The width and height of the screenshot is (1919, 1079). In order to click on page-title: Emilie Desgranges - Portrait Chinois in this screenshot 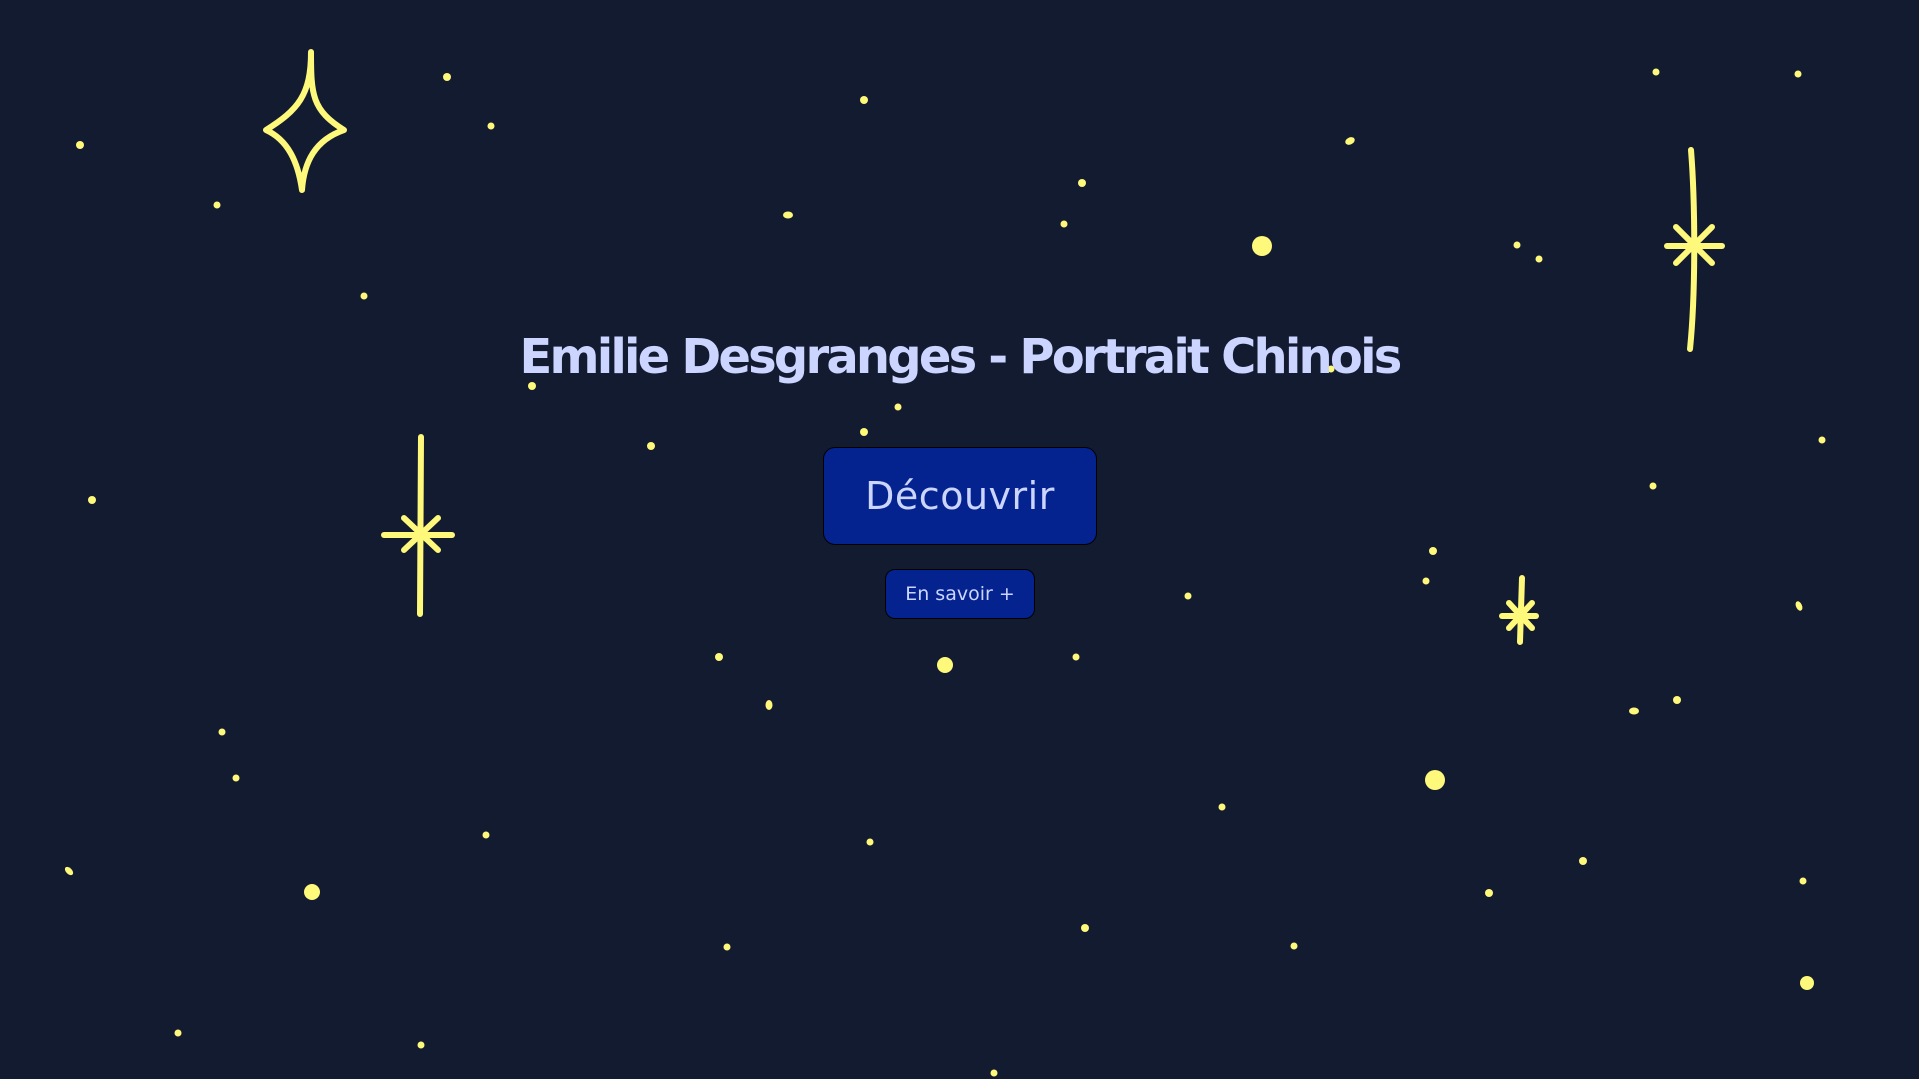, I will do `click(961, 357)`.